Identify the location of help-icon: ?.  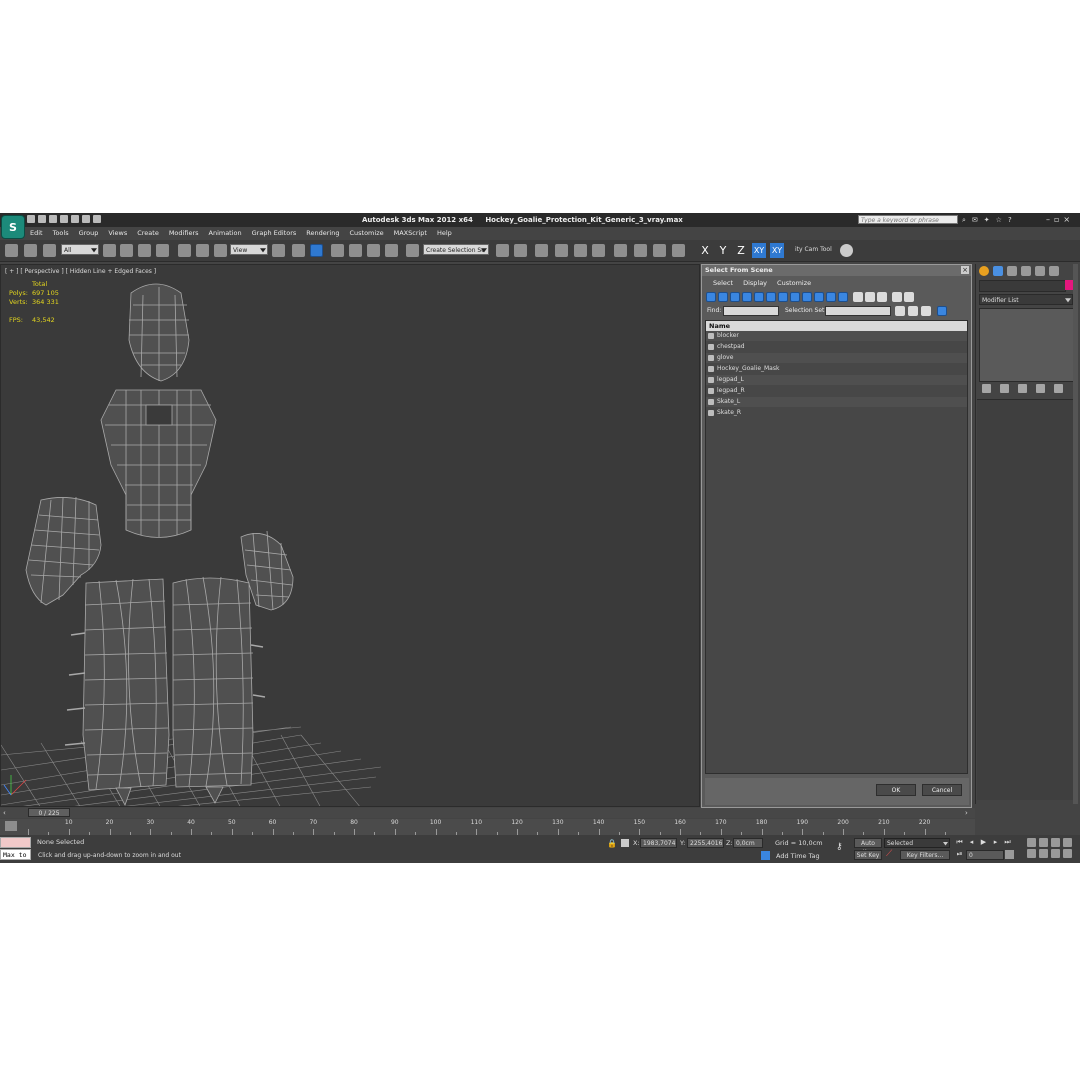
(1010, 220).